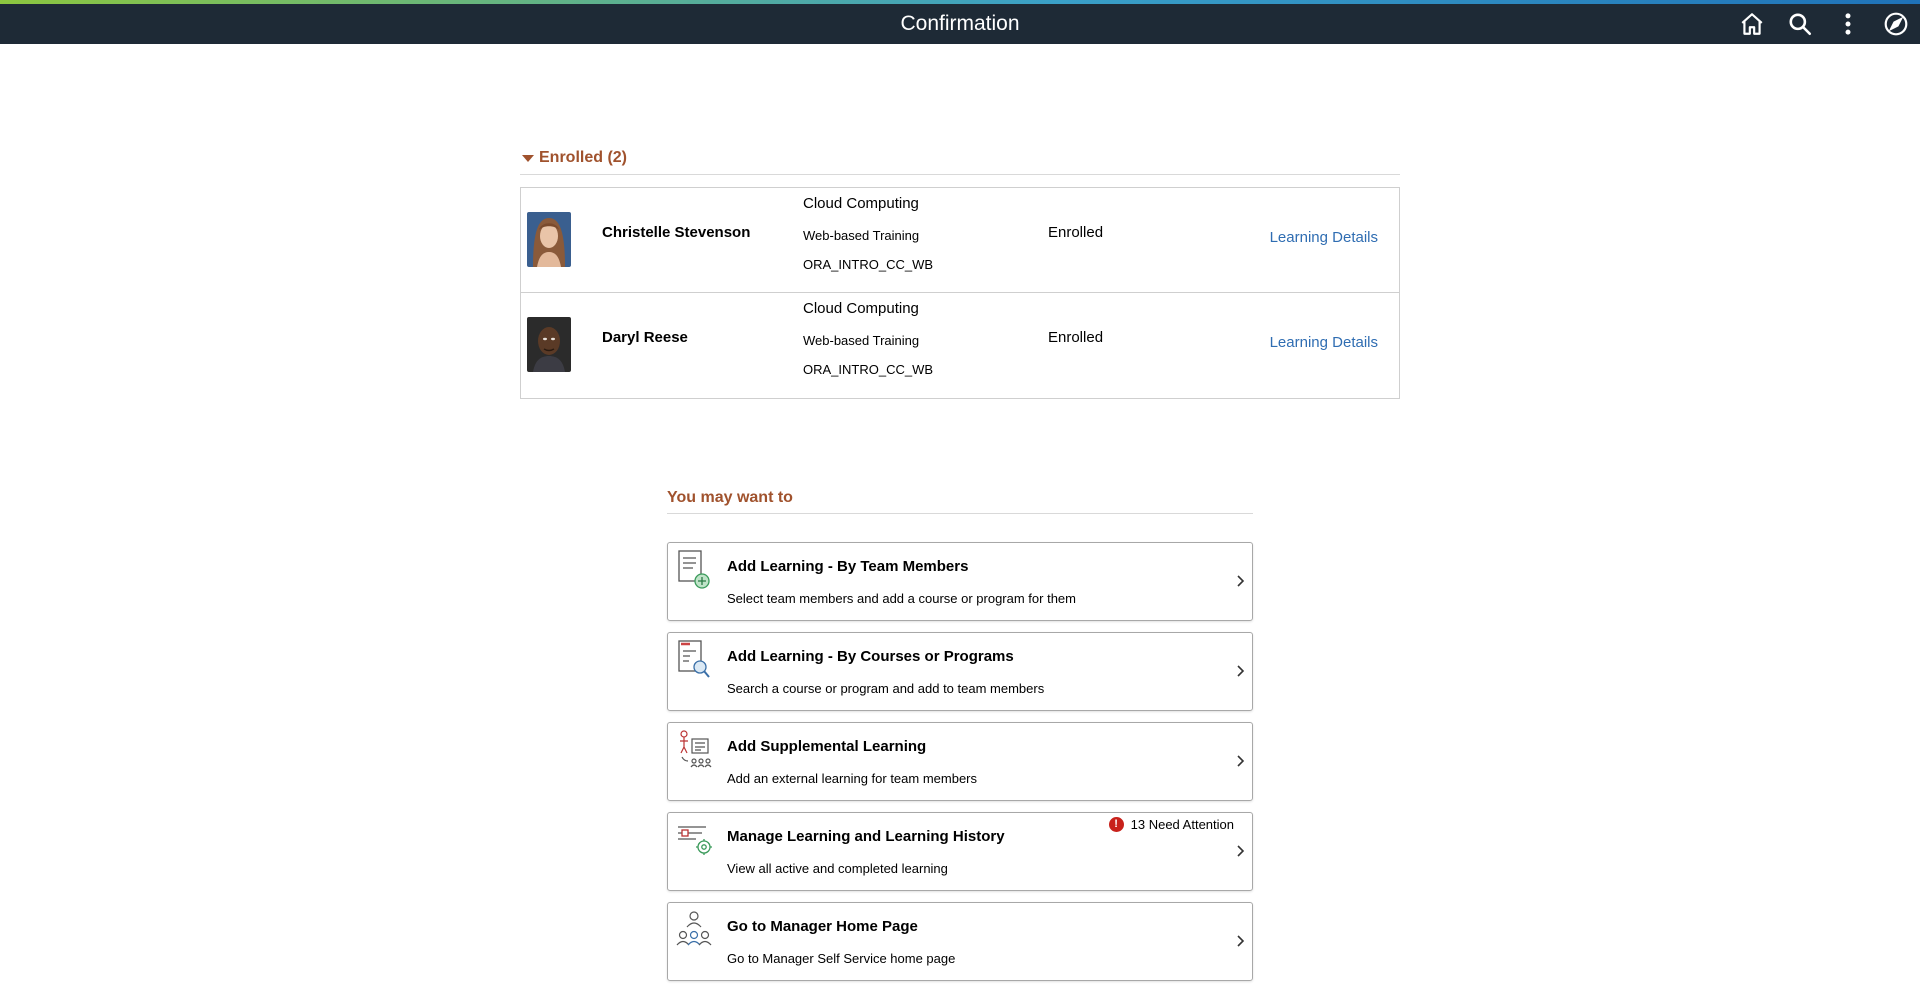 The image size is (1920, 996). I want to click on related-section-title: You may want to, so click(730, 497).